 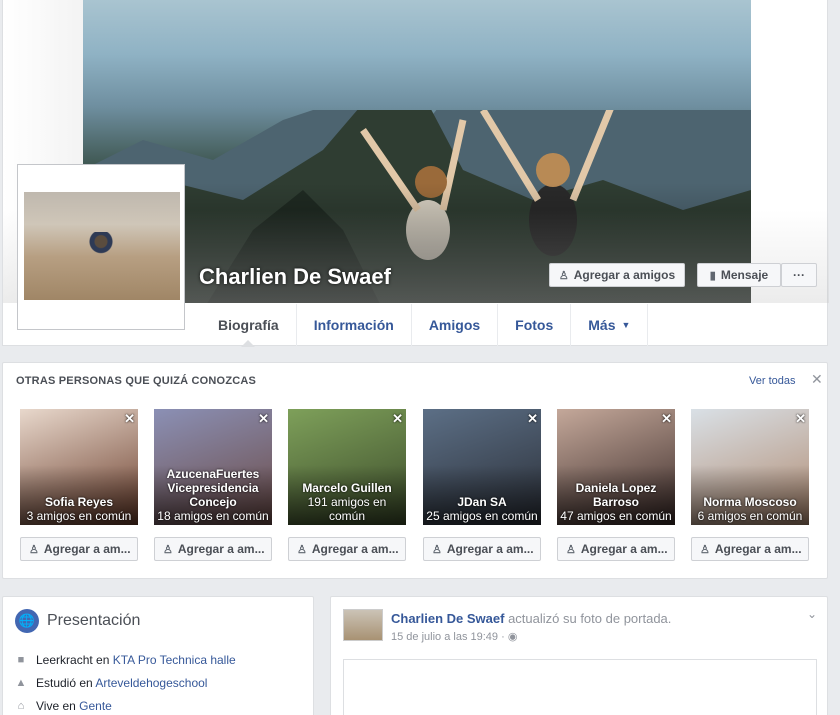 What do you see at coordinates (812, 614) in the screenshot?
I see `chevron-down-icon: ⌄` at bounding box center [812, 614].